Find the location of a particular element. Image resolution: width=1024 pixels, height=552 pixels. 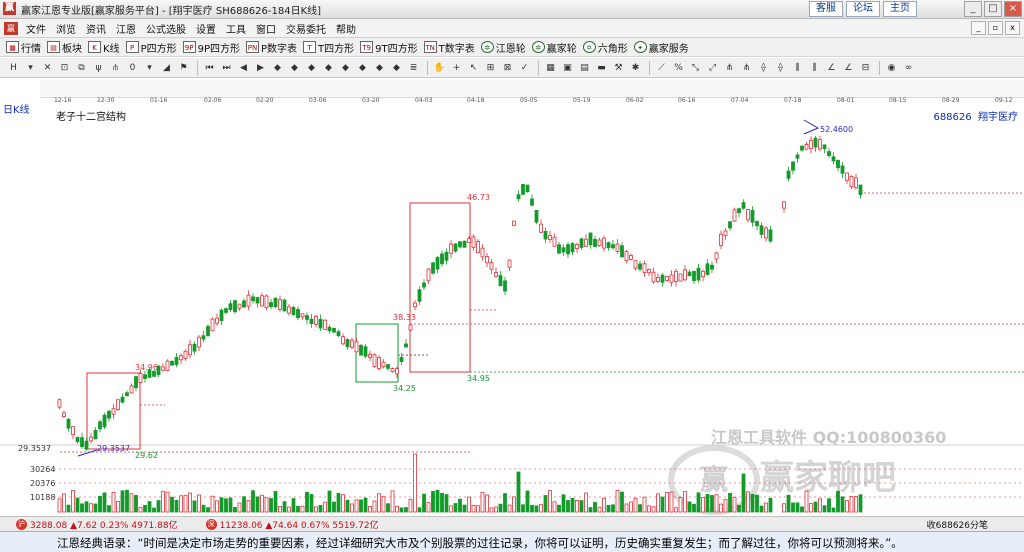

left-level-label: 29.3537 is located at coordinates (34, 448).